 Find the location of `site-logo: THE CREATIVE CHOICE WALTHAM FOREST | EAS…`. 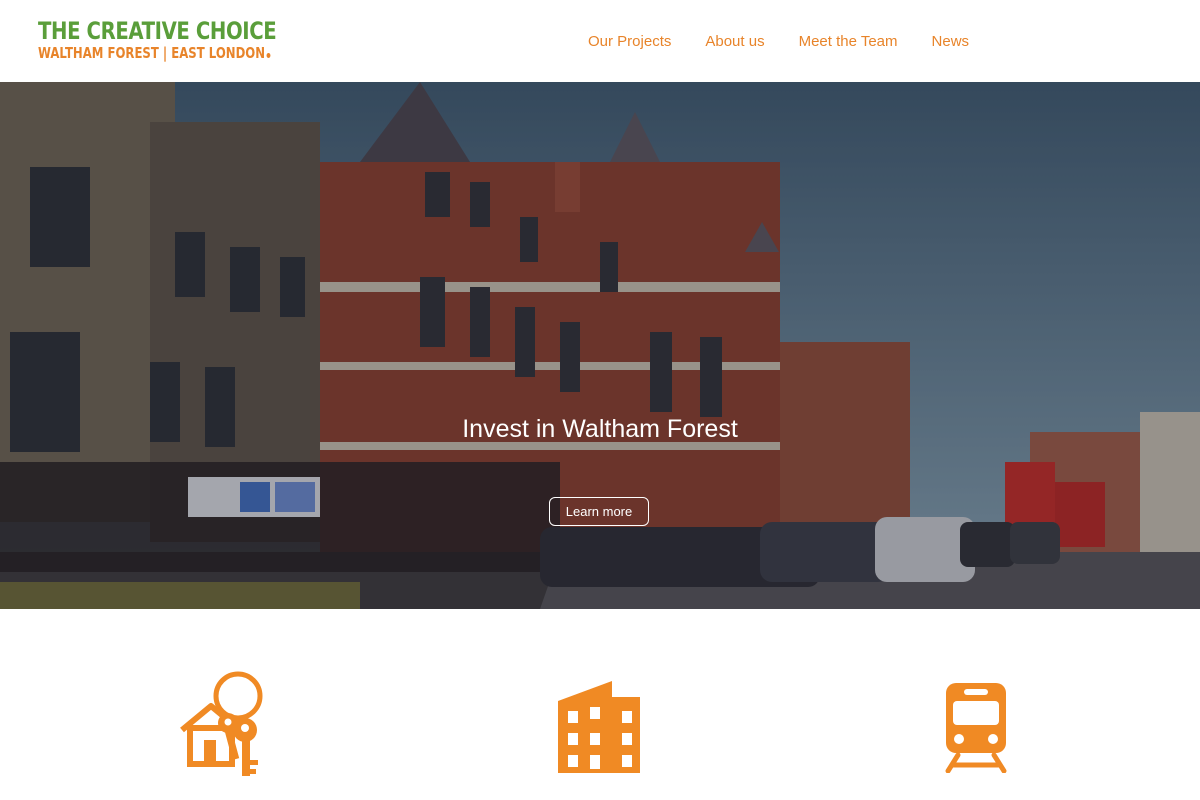

site-logo: THE CREATIVE CHOICE WALTHAM FOREST | EAS… is located at coordinates (187, 40).